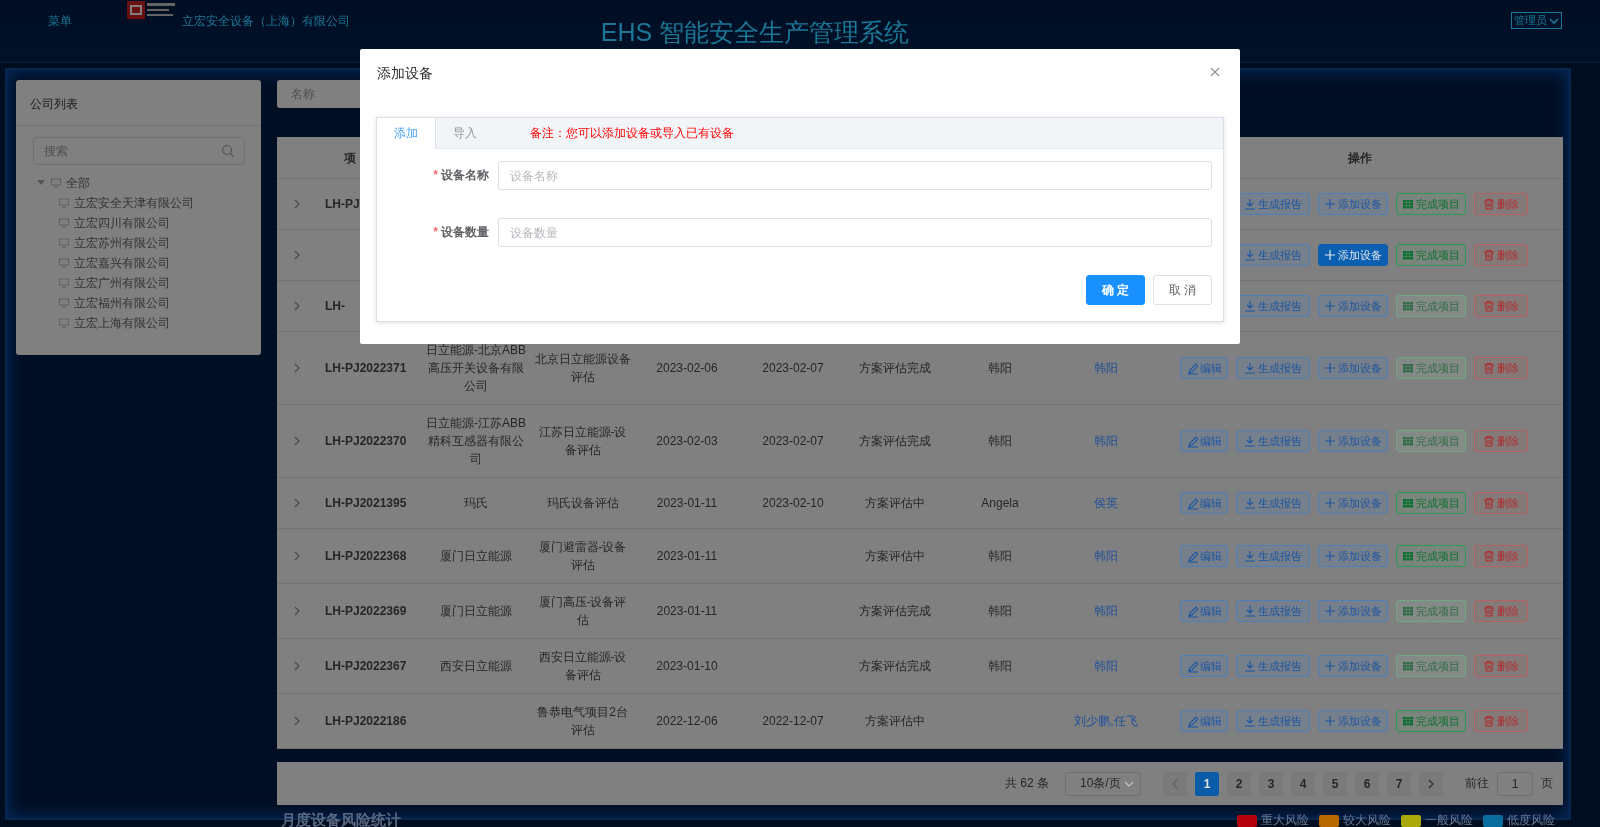 Image resolution: width=1600 pixels, height=827 pixels. What do you see at coordinates (87, 21) in the screenshot?
I see `menu-button: 菜单` at bounding box center [87, 21].